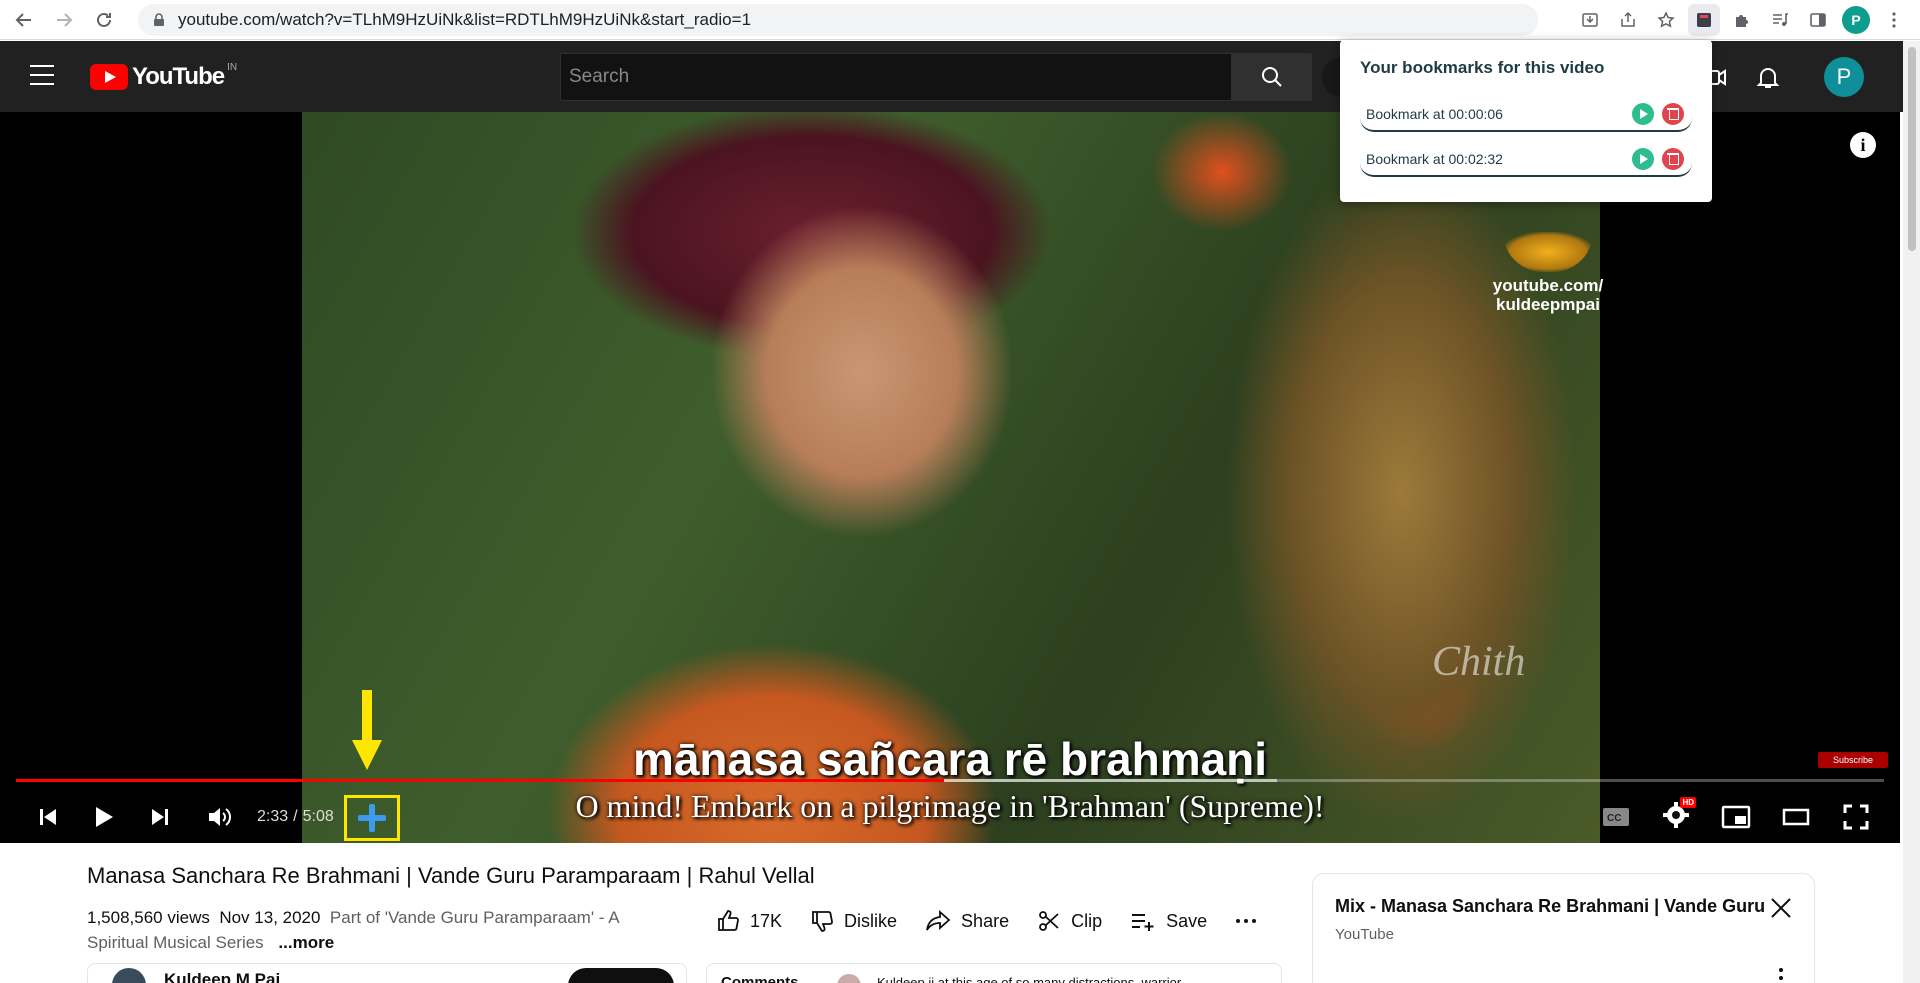 The image size is (1920, 983). I want to click on like-button: 17K, so click(749, 921).